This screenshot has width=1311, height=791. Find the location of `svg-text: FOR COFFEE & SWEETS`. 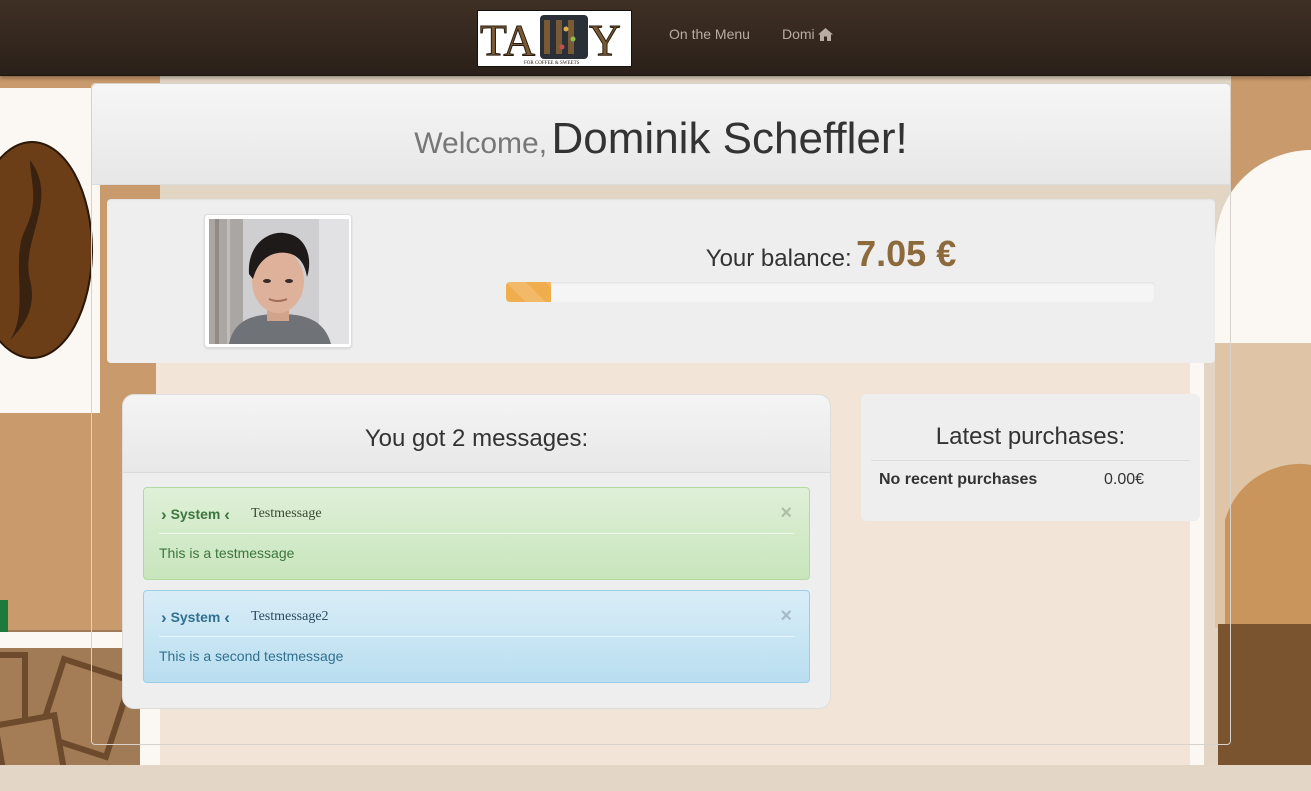

svg-text: FOR COFFEE & SWEETS is located at coordinates (552, 63).